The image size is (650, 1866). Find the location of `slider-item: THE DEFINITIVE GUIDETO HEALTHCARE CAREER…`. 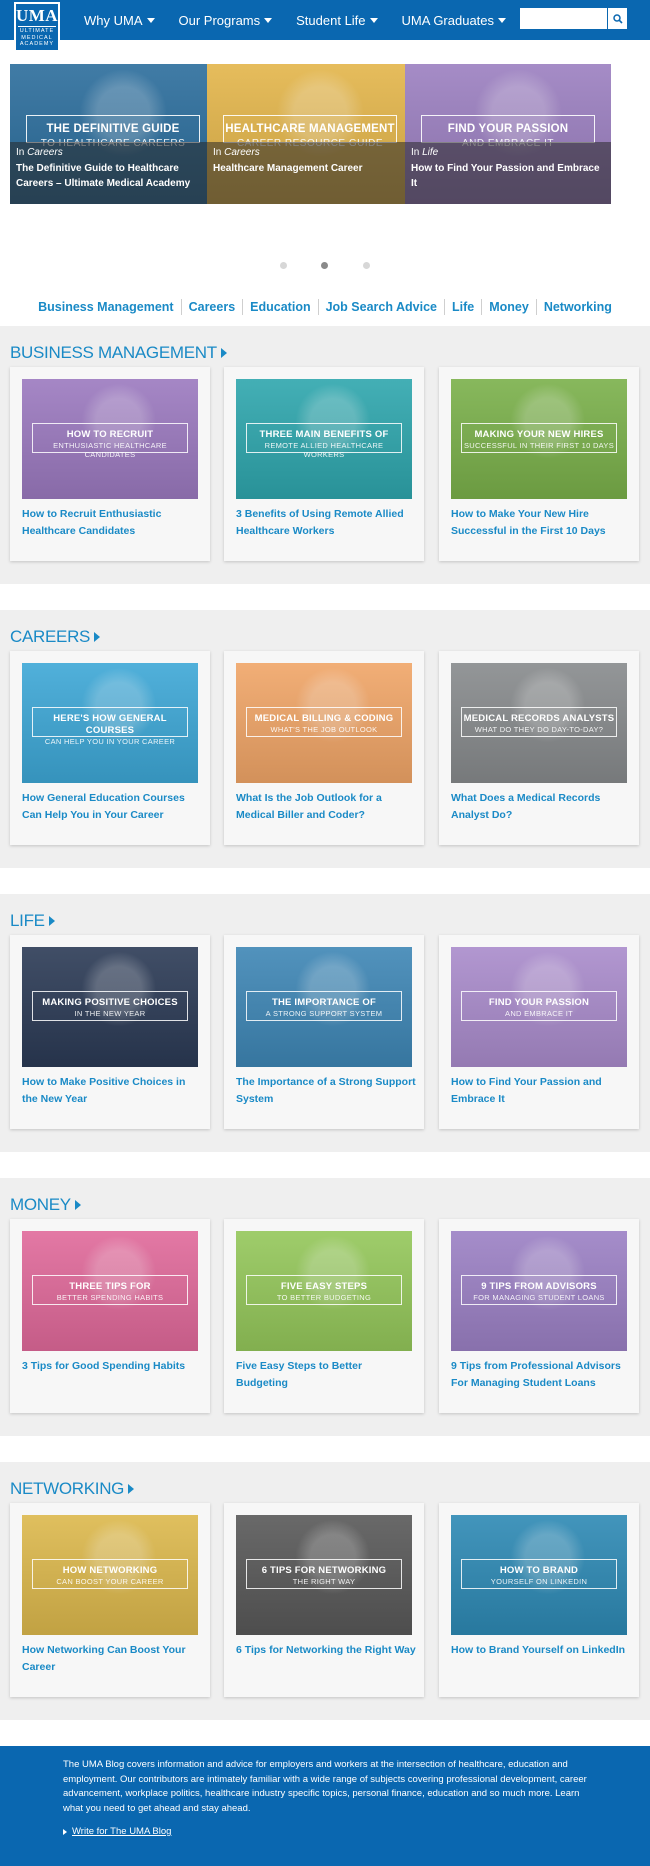

slider-item: THE DEFINITIVE GUIDETO HEALTHCARE CAREER… is located at coordinates (113, 134).